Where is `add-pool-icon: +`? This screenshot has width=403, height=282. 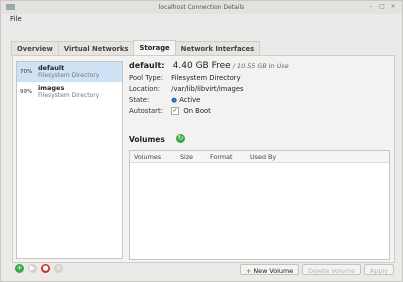 add-pool-icon: + is located at coordinates (19, 268).